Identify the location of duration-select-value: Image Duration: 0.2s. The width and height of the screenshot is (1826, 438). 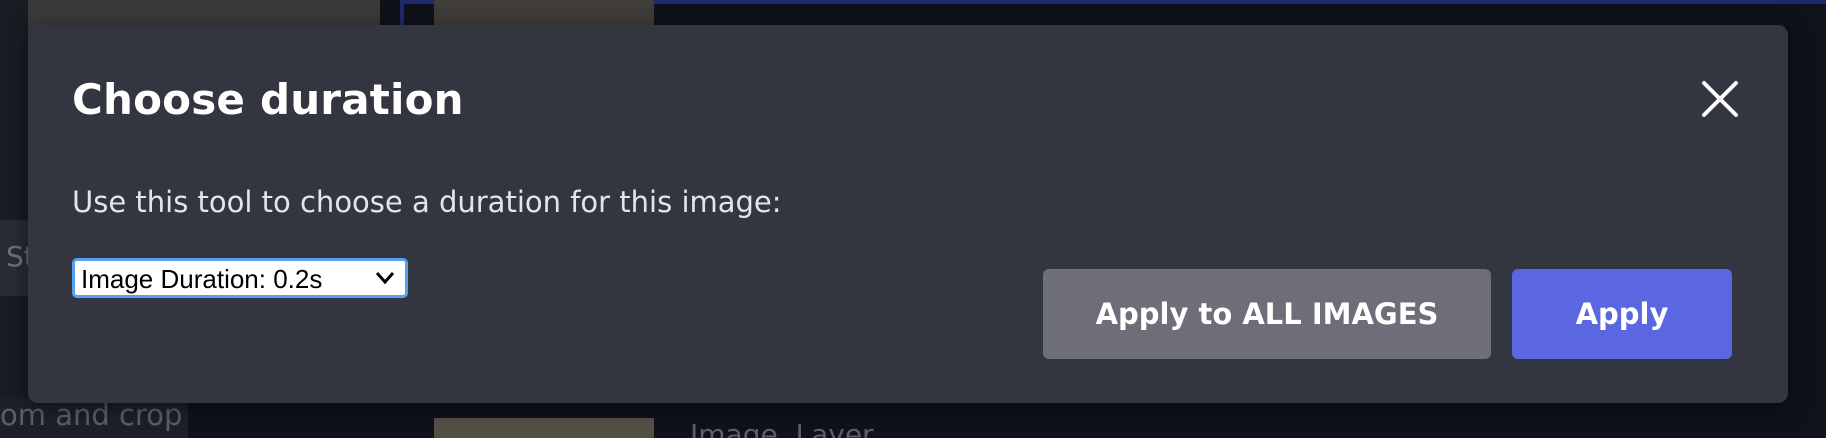
(202, 278).